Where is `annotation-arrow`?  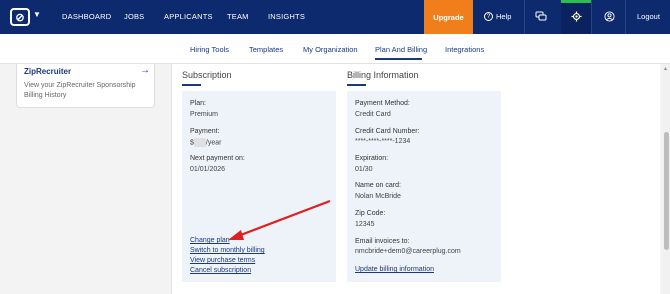
annotation-arrow is located at coordinates (279, 219).